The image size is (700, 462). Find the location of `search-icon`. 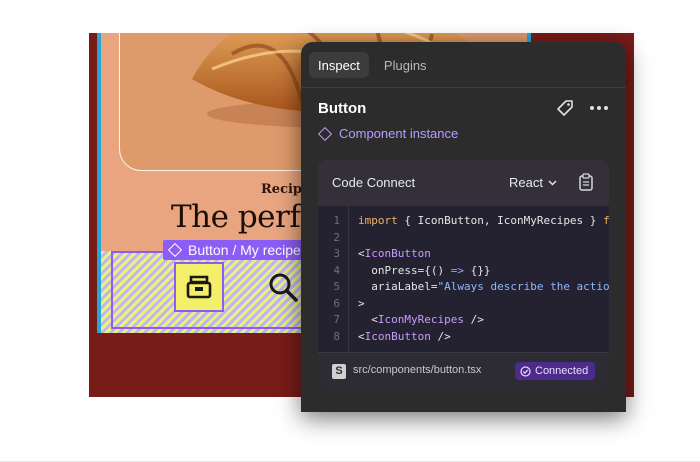

search-icon is located at coordinates (283, 287).